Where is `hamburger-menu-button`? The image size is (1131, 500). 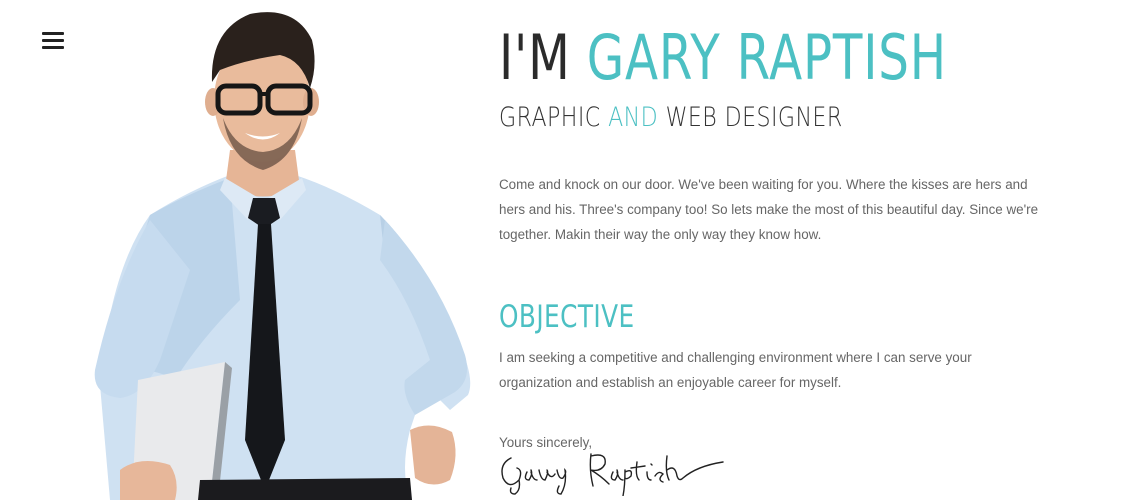
hamburger-menu-button is located at coordinates (53, 41).